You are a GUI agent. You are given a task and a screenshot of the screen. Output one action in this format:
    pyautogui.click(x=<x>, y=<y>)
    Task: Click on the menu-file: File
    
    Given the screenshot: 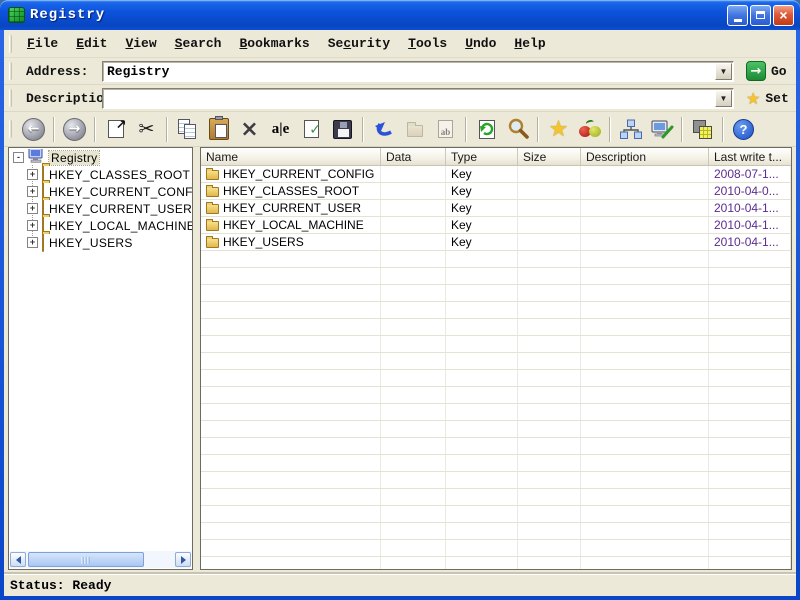 What is the action you would take?
    pyautogui.click(x=42, y=43)
    